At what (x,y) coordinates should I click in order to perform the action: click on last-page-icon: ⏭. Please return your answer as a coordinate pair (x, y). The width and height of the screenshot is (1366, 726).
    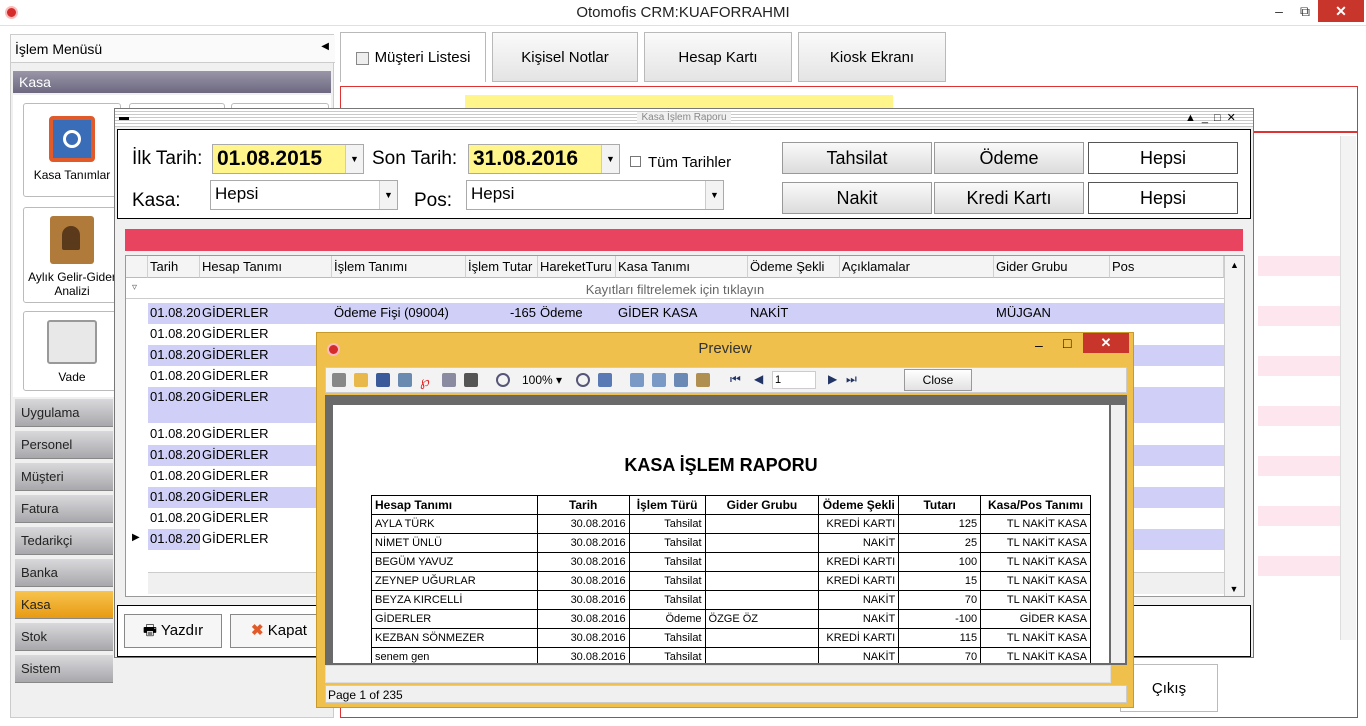
    Looking at the image, I should click on (851, 379).